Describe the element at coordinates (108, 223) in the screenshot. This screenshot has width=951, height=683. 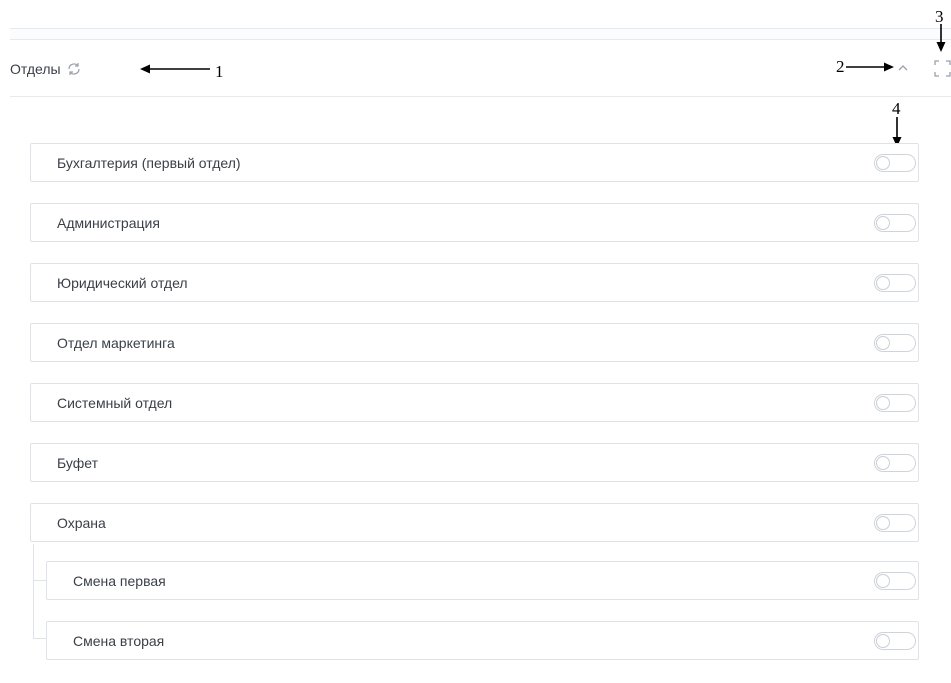
I see `department-label: Администрация` at that location.